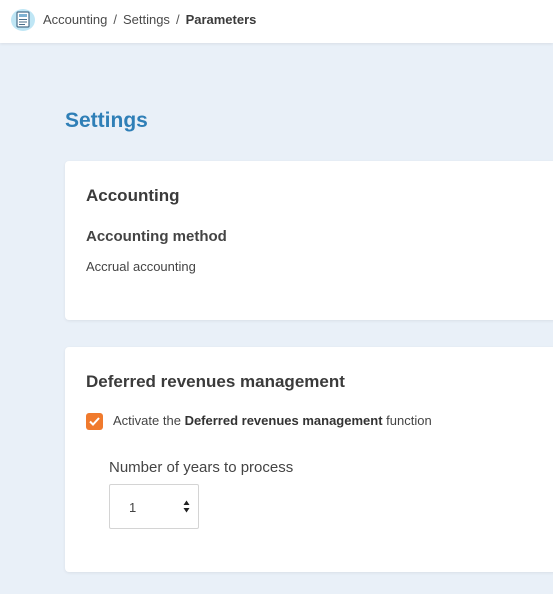 The height and width of the screenshot is (594, 553). I want to click on breadcrumb-settings: Settings, so click(146, 19).